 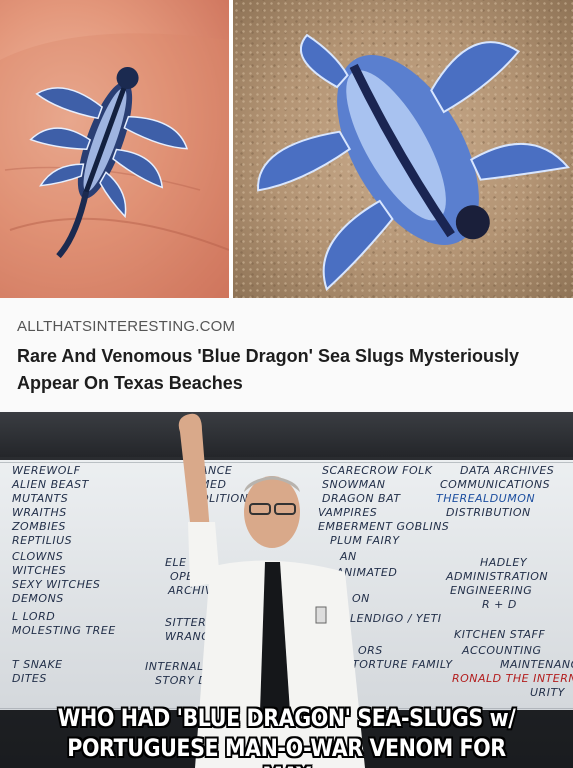 What do you see at coordinates (56, 584) in the screenshot?
I see `board-item: SEXY WITCHES` at bounding box center [56, 584].